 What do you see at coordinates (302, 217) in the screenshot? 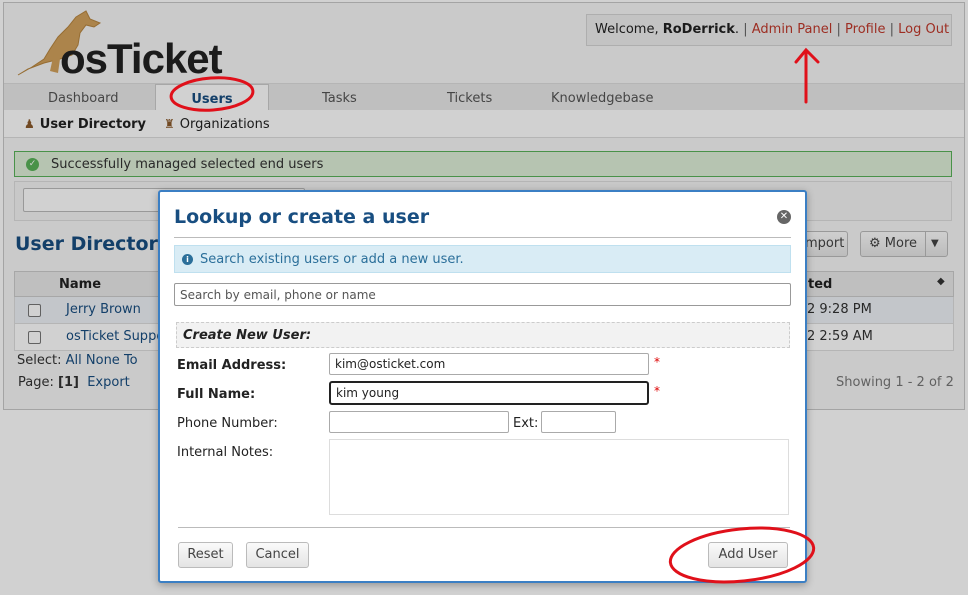
I see `dialog-title: Lookup or create a user` at bounding box center [302, 217].